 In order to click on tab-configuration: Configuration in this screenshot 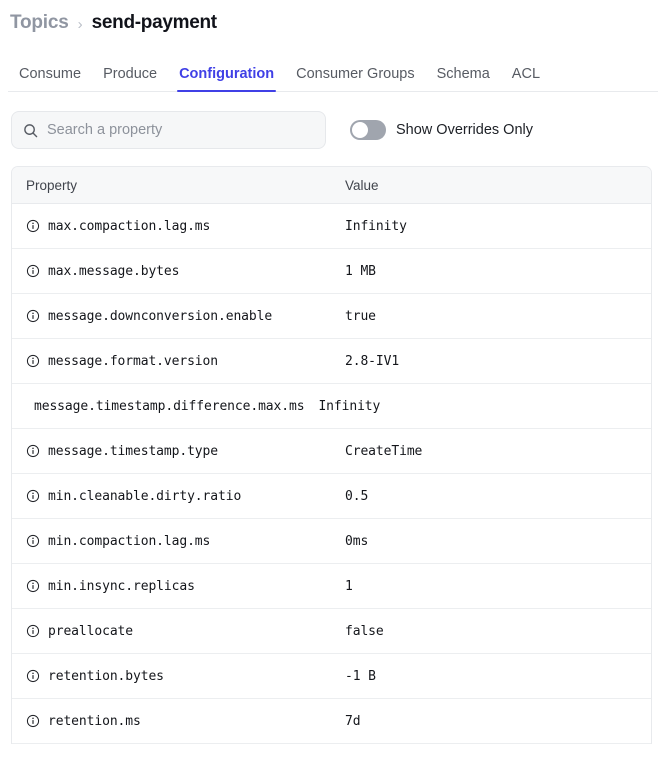, I will do `click(226, 79)`.